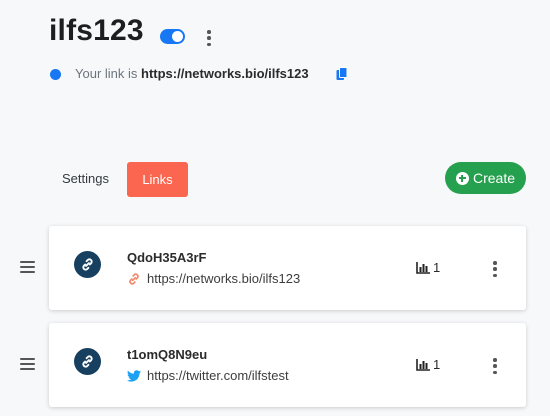 The height and width of the screenshot is (416, 550). Describe the element at coordinates (85, 178) in the screenshot. I see `tab-settings: Settings` at that location.